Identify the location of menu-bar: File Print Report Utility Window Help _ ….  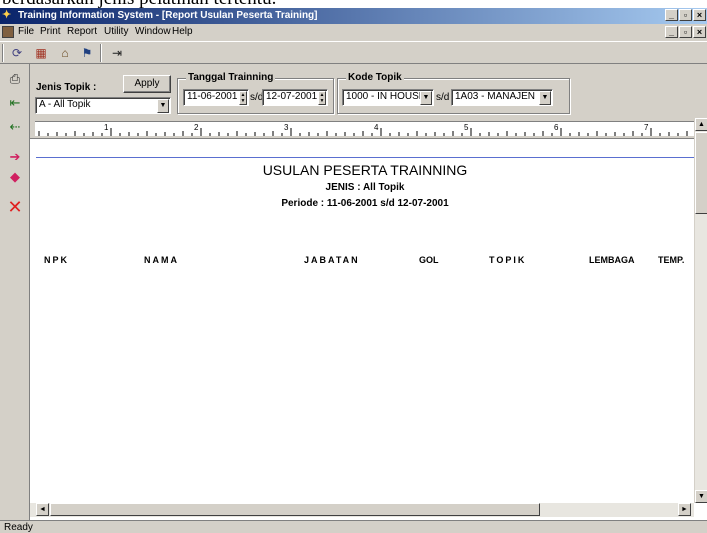
(353, 32).